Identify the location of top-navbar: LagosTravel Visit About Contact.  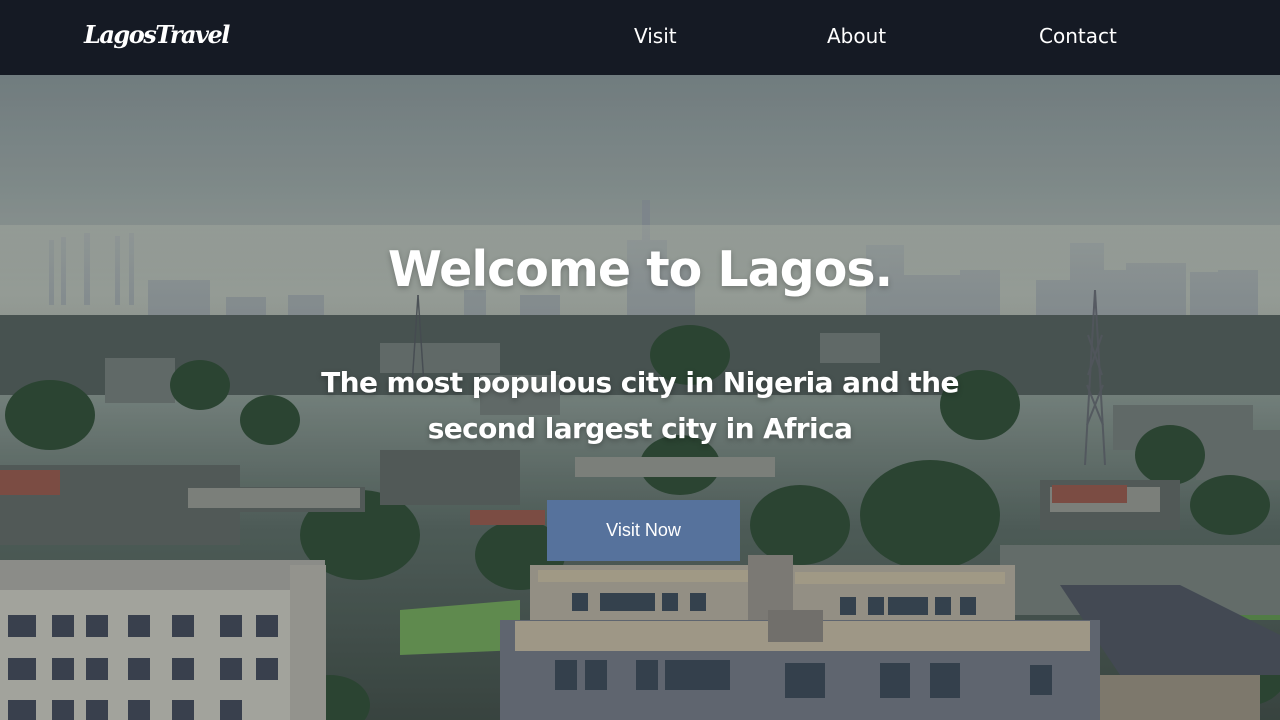
(640, 37).